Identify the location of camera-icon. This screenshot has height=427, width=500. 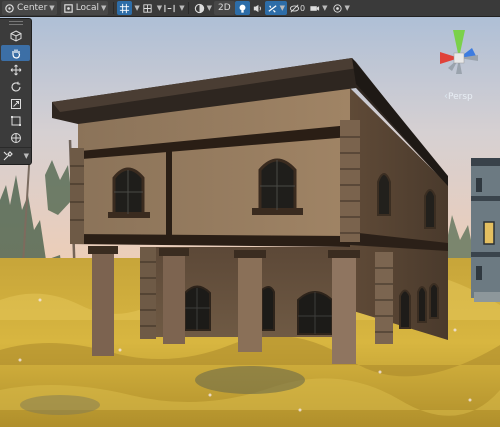
(315, 8).